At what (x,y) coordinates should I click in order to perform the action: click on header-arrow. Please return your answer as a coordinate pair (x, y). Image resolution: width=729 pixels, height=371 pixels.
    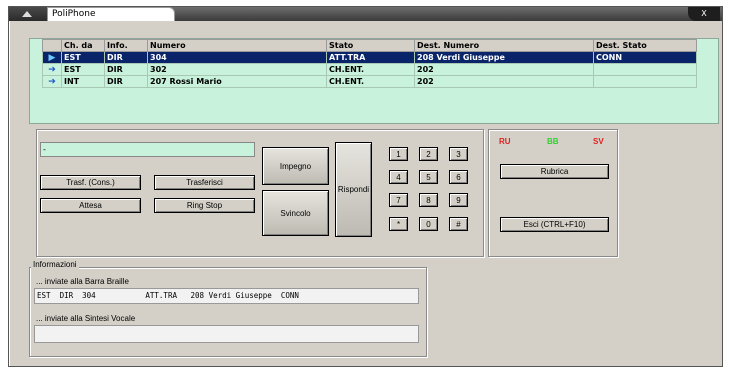
    Looking at the image, I should click on (52, 45).